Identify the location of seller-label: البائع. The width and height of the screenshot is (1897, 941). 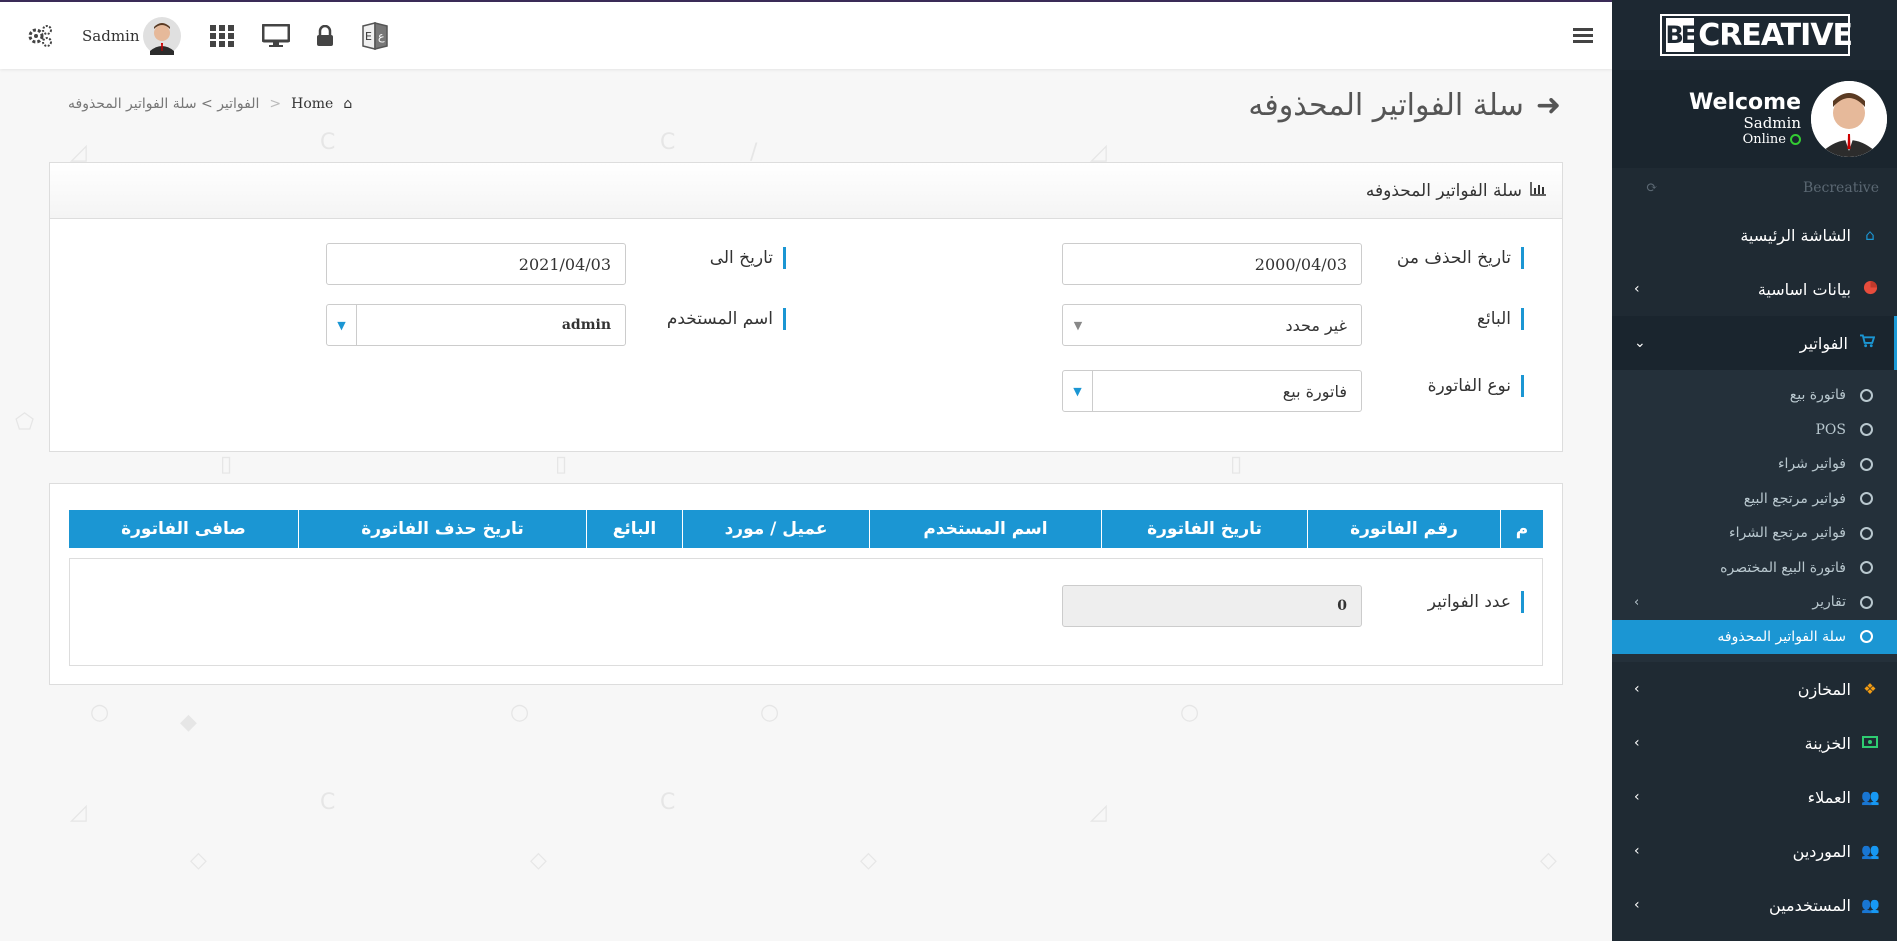
(1500, 319).